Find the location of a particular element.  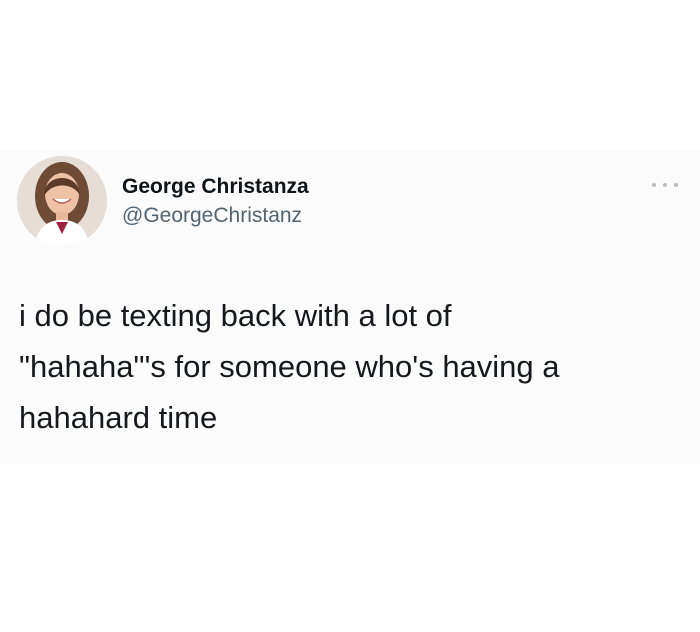

ellipsis-icon is located at coordinates (665, 185).